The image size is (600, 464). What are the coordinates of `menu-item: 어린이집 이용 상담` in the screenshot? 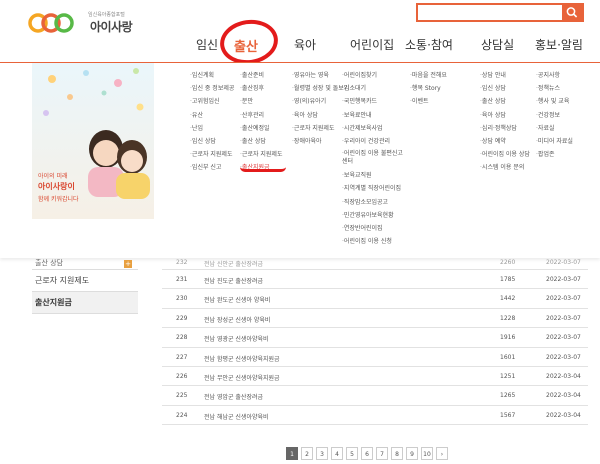 It's located at (505, 154).